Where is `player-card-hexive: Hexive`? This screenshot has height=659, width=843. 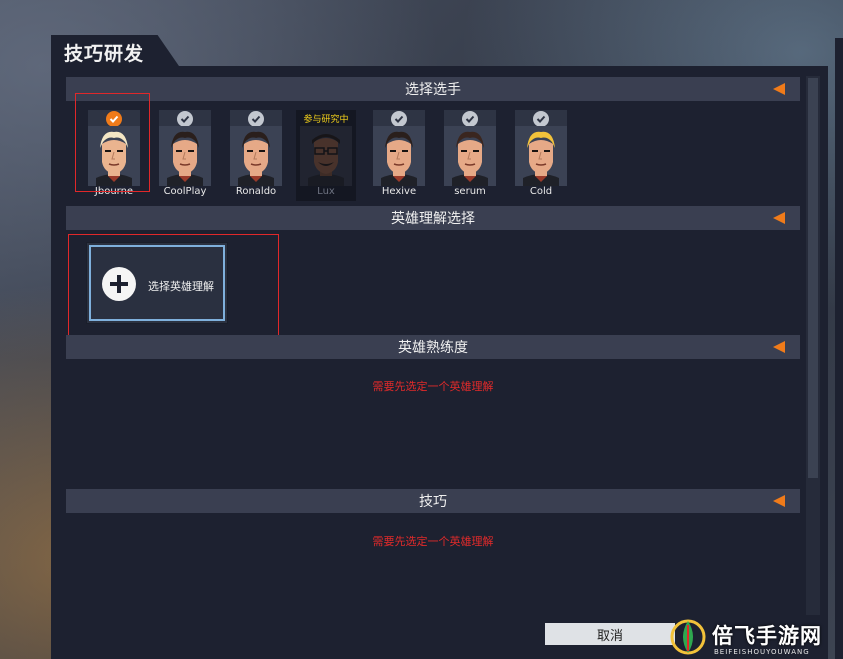
player-card-hexive: Hexive is located at coordinates (399, 155).